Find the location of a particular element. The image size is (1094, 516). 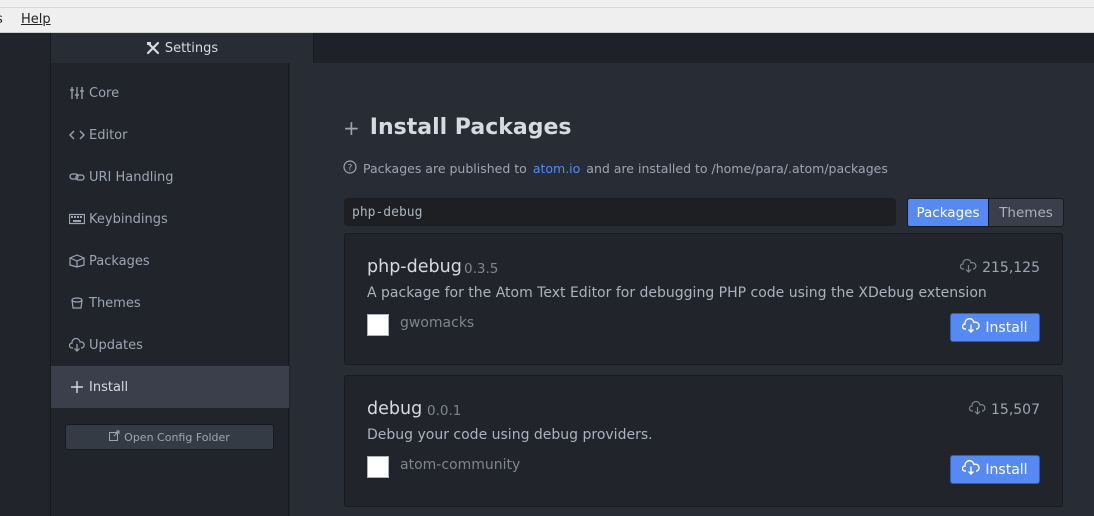

download-count: 15,507 is located at coordinates (1004, 409).